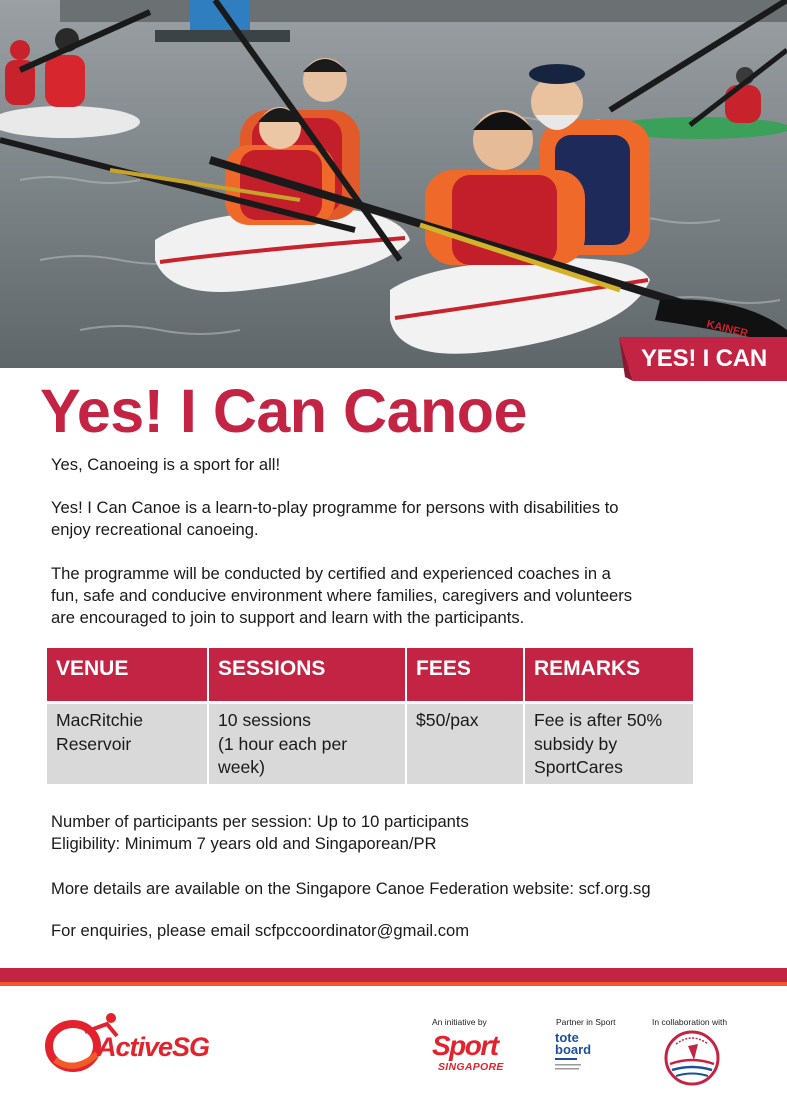 This screenshot has width=787, height=1103. What do you see at coordinates (576, 743) in the screenshot?
I see `cell-line: subsidy by` at bounding box center [576, 743].